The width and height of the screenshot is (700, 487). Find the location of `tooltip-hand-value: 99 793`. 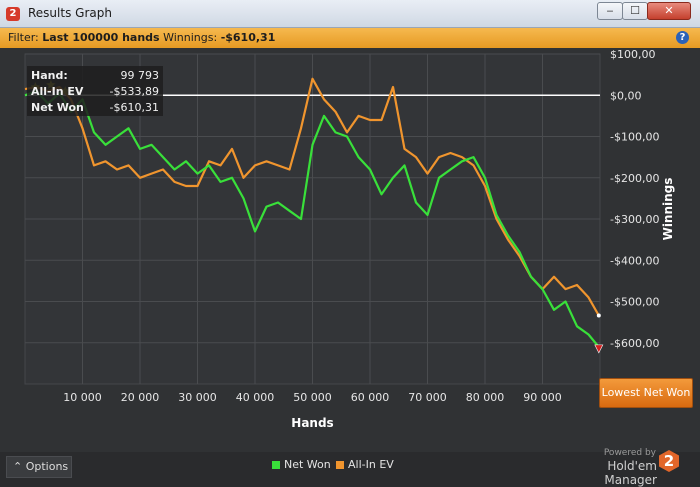

tooltip-hand-value: 99 793 is located at coordinates (140, 75).